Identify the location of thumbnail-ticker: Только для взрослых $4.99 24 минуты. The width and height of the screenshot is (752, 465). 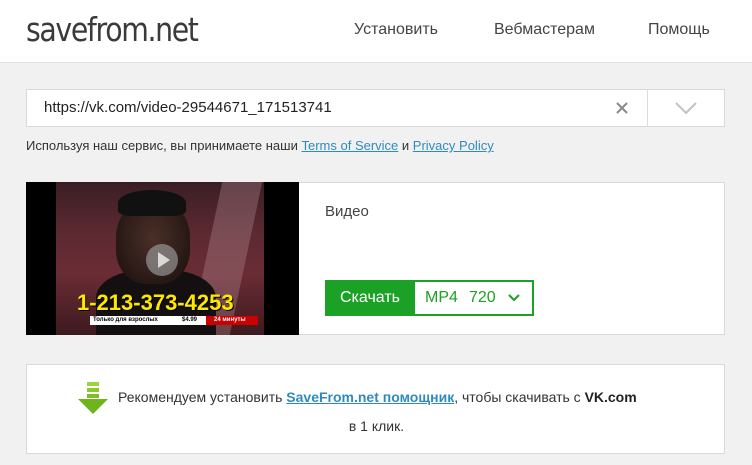
(174, 320).